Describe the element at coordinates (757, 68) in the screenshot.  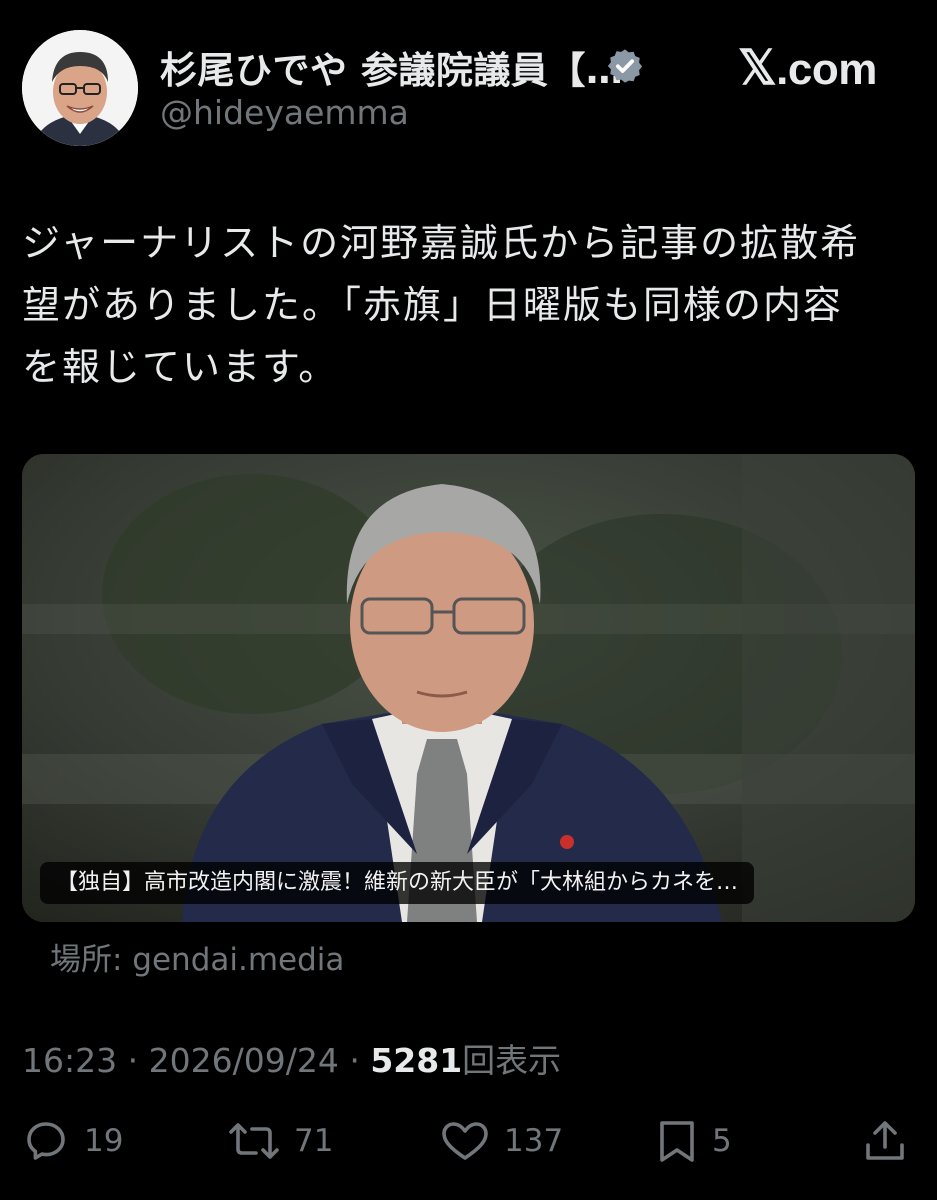
I see `x-logo-icon: 𝕏` at that location.